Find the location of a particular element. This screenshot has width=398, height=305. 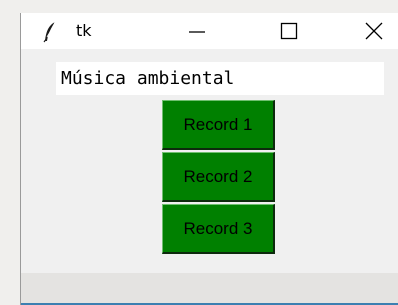

record-1-button: Record 1 is located at coordinates (218, 125).